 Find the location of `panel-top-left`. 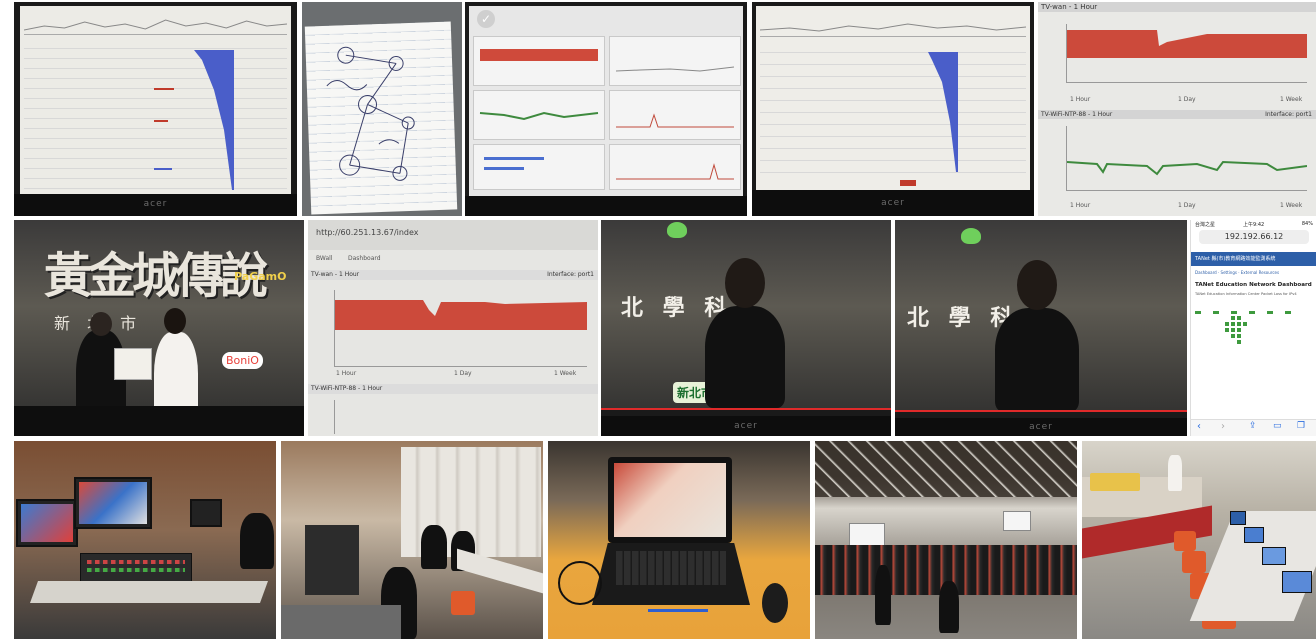

panel-top-left is located at coordinates (539, 61).